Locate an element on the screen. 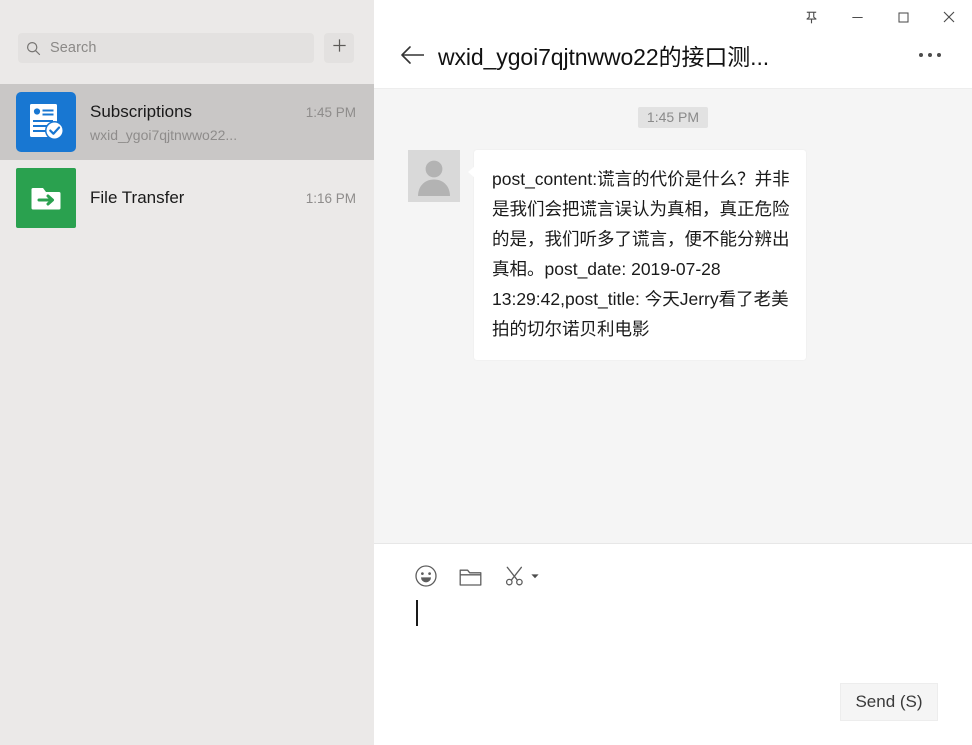  timestamp-label: 1:45 PM is located at coordinates (673, 117).